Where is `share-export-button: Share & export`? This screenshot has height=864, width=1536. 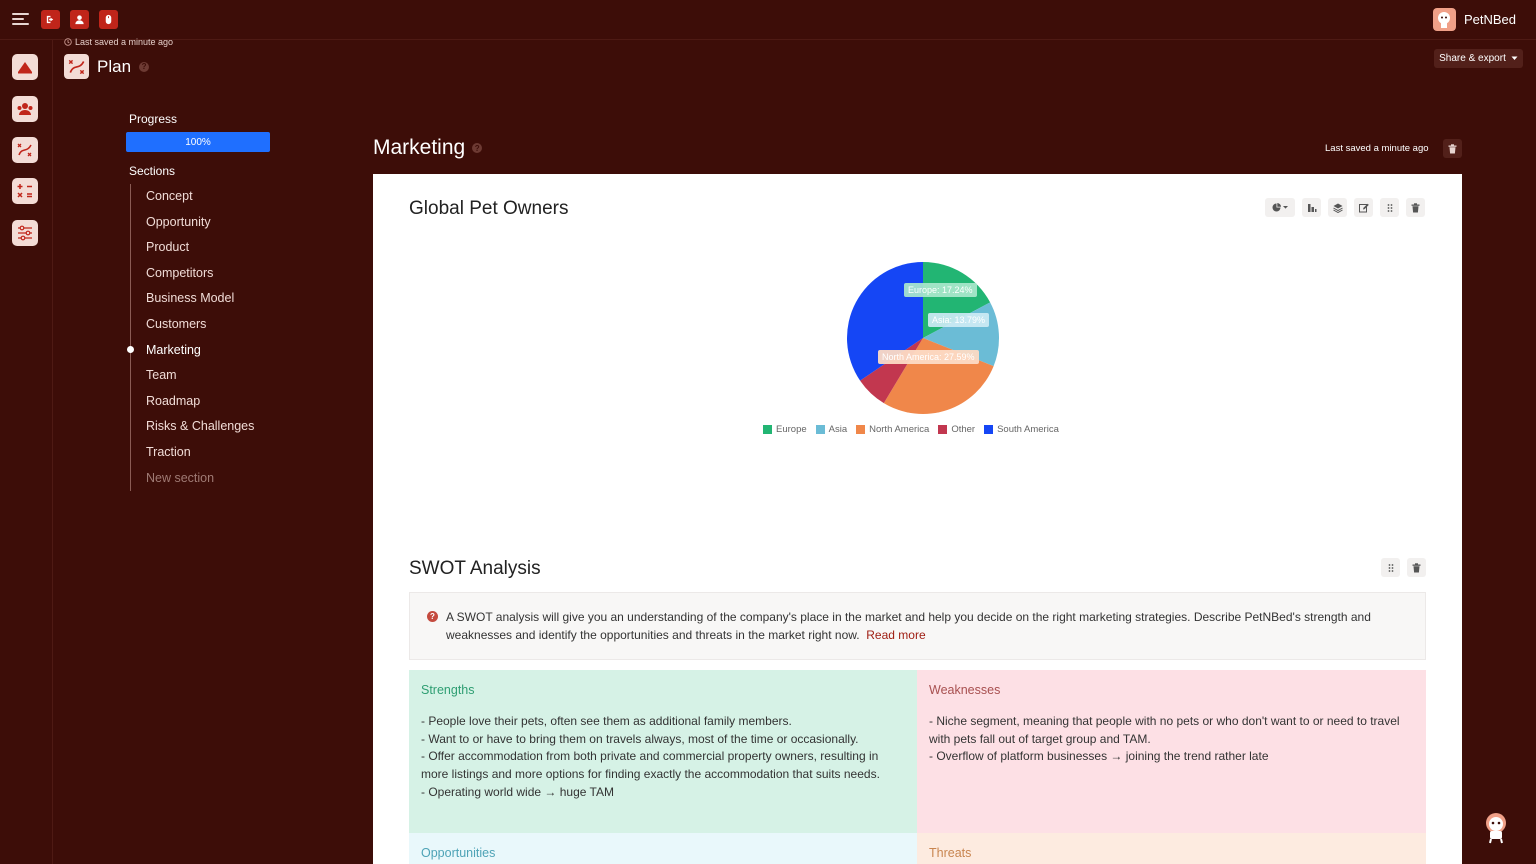 share-export-button: Share & export is located at coordinates (1478, 58).